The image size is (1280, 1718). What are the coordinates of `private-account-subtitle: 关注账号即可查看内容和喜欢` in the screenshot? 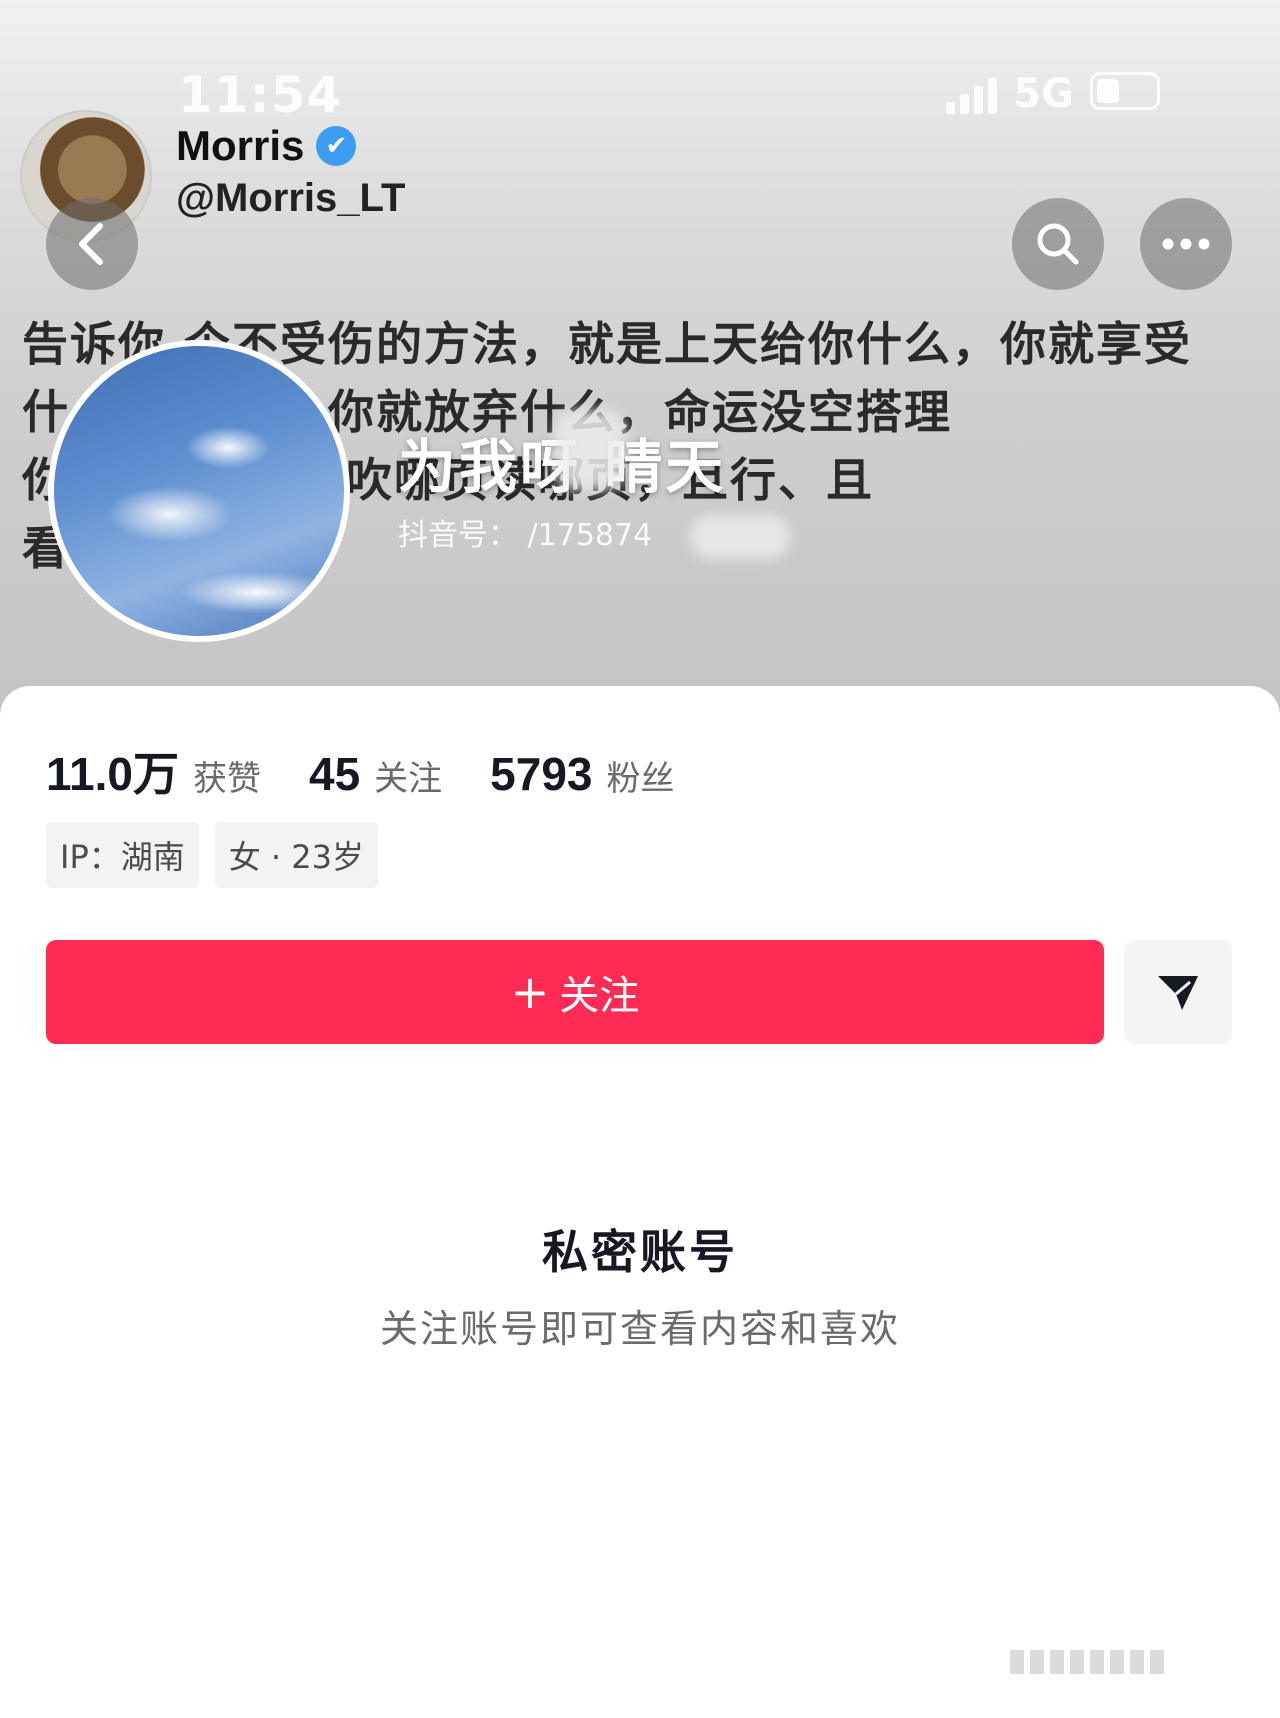 It's located at (639, 1329).